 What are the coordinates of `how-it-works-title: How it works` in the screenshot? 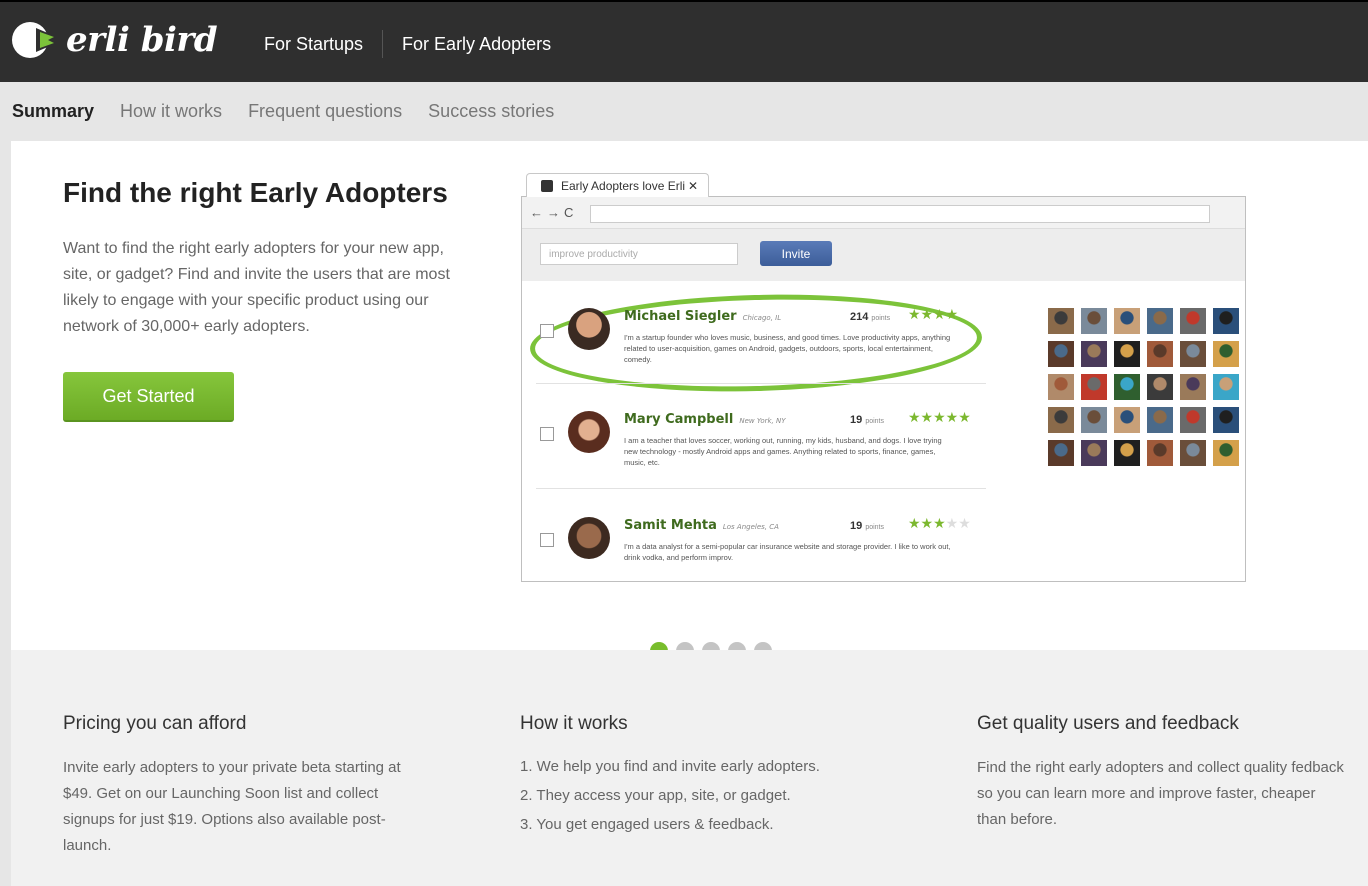 It's located at (574, 723).